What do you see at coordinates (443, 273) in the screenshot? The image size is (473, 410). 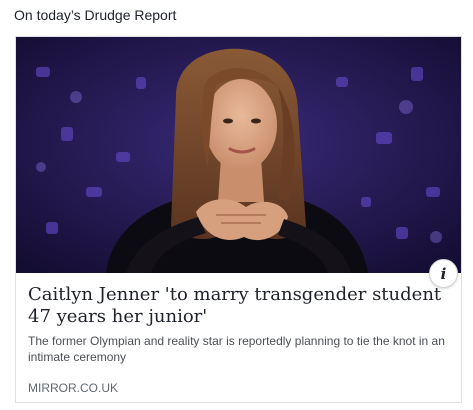 I see `info-icon-glyph: i` at bounding box center [443, 273].